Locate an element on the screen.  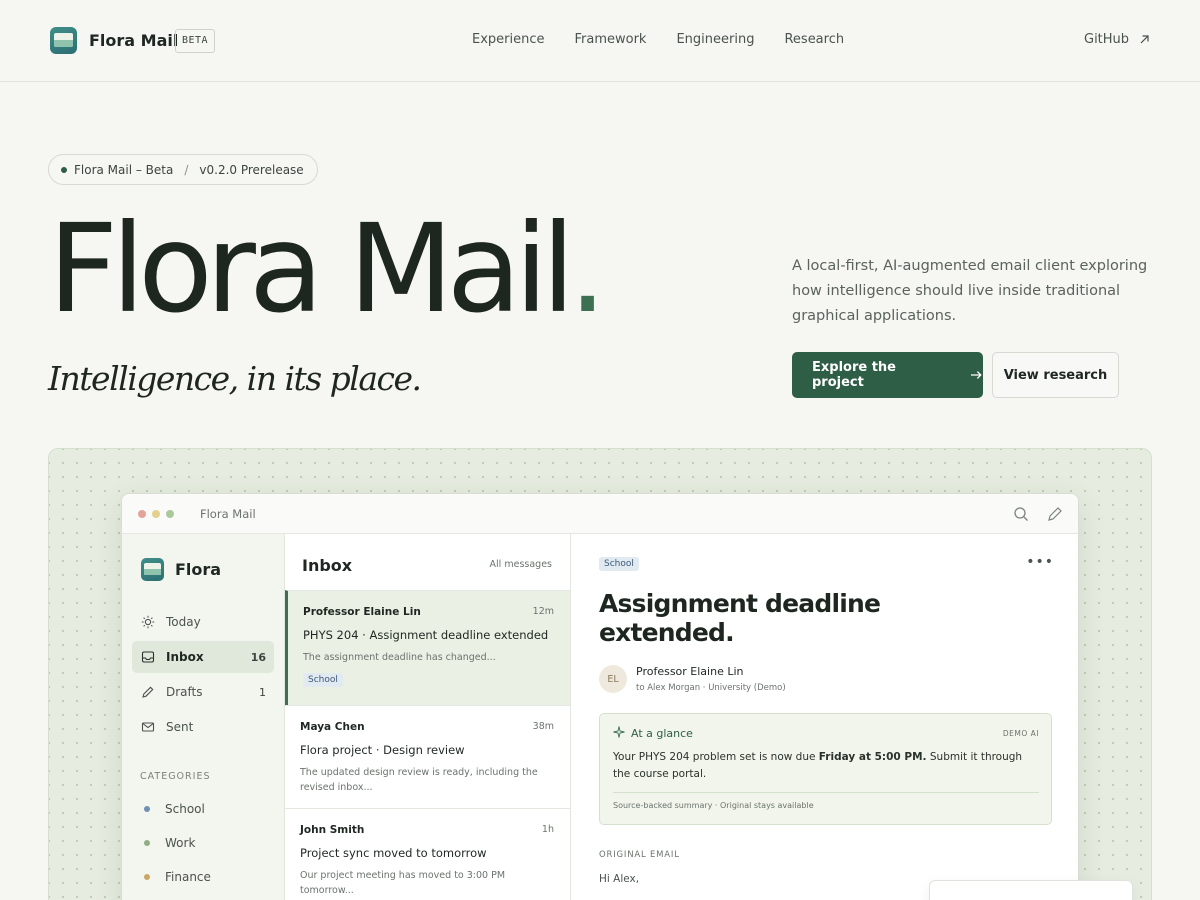
nav-engineering: Engineering is located at coordinates (715, 39).